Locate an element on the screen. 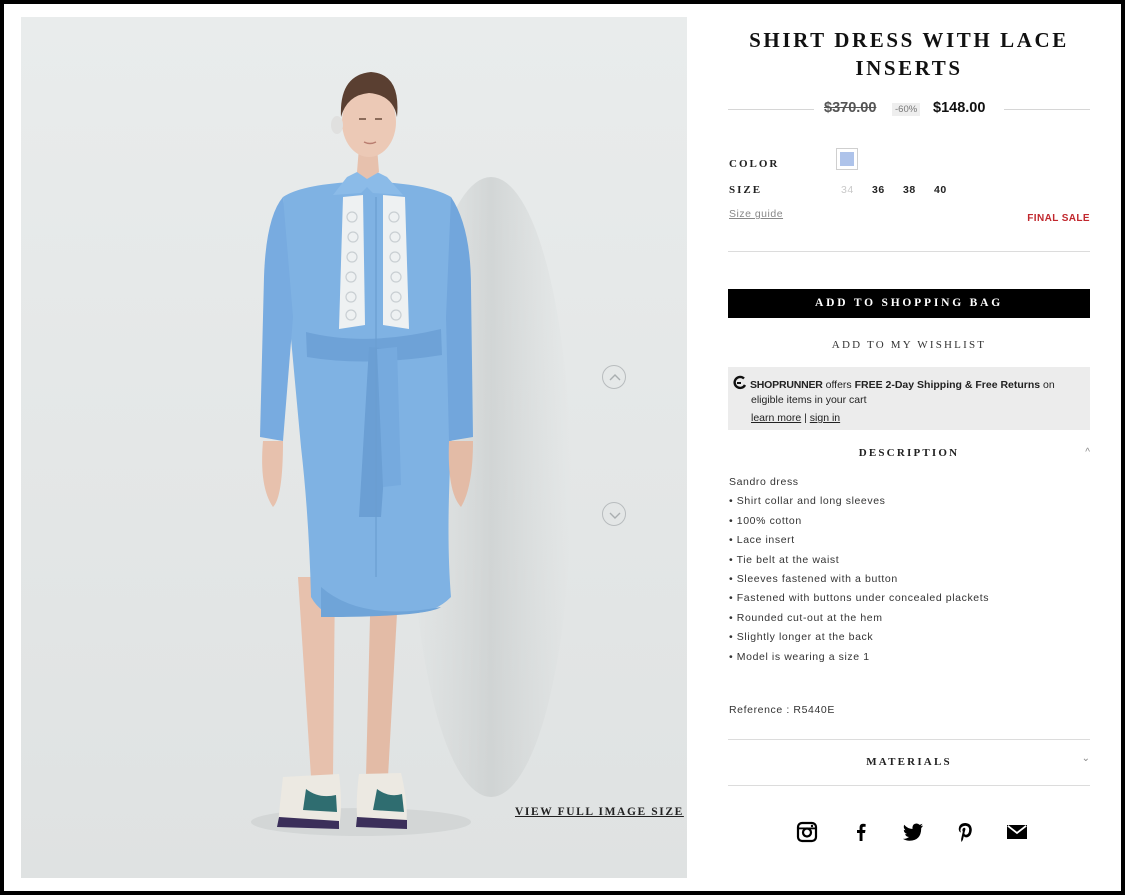 This screenshot has height=895, width=1125. original-price: $370.00 is located at coordinates (850, 108).